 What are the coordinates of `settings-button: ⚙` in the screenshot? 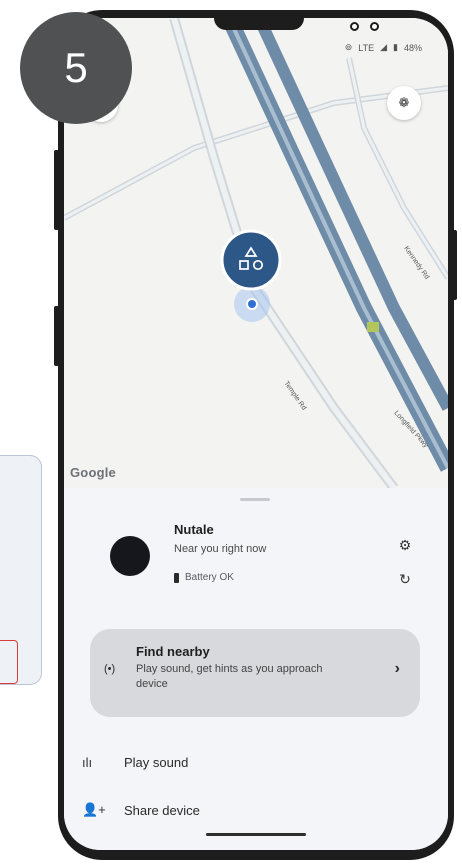 It's located at (405, 545).